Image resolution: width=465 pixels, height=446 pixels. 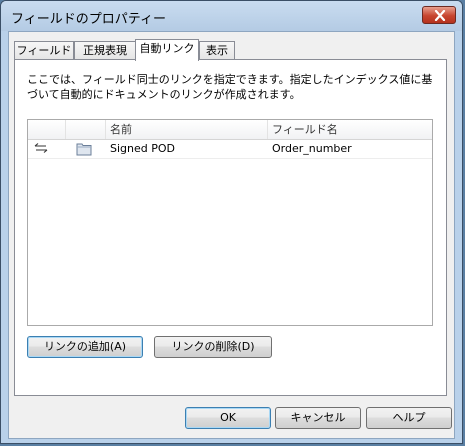 What do you see at coordinates (44, 50) in the screenshot?
I see `tab-field: フィールド` at bounding box center [44, 50].